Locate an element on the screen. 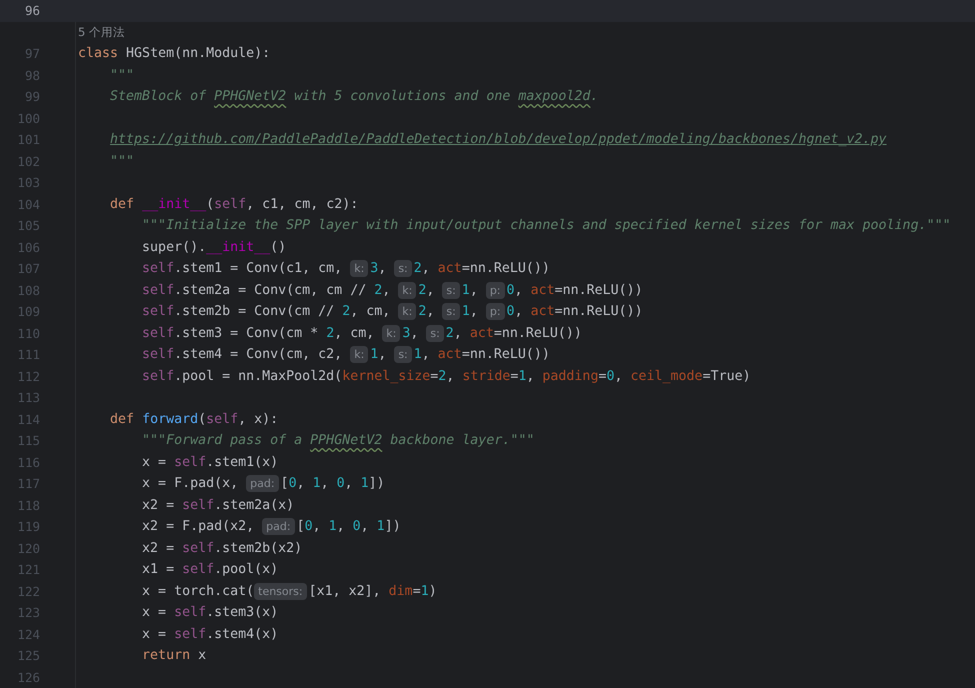 This screenshot has width=975, height=688. code-text: x = F.pad(x, is located at coordinates (190, 484).